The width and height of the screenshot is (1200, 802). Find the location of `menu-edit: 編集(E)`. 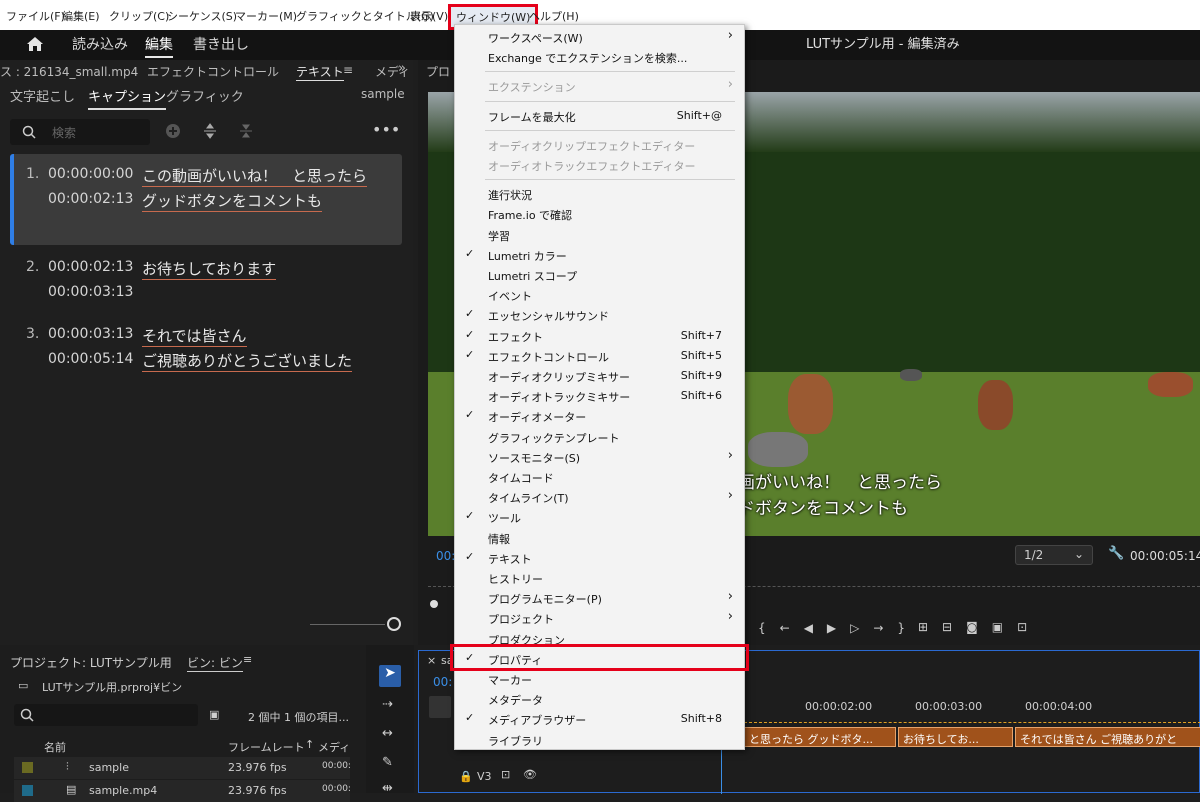

menu-edit: 編集(E) is located at coordinates (81, 16).